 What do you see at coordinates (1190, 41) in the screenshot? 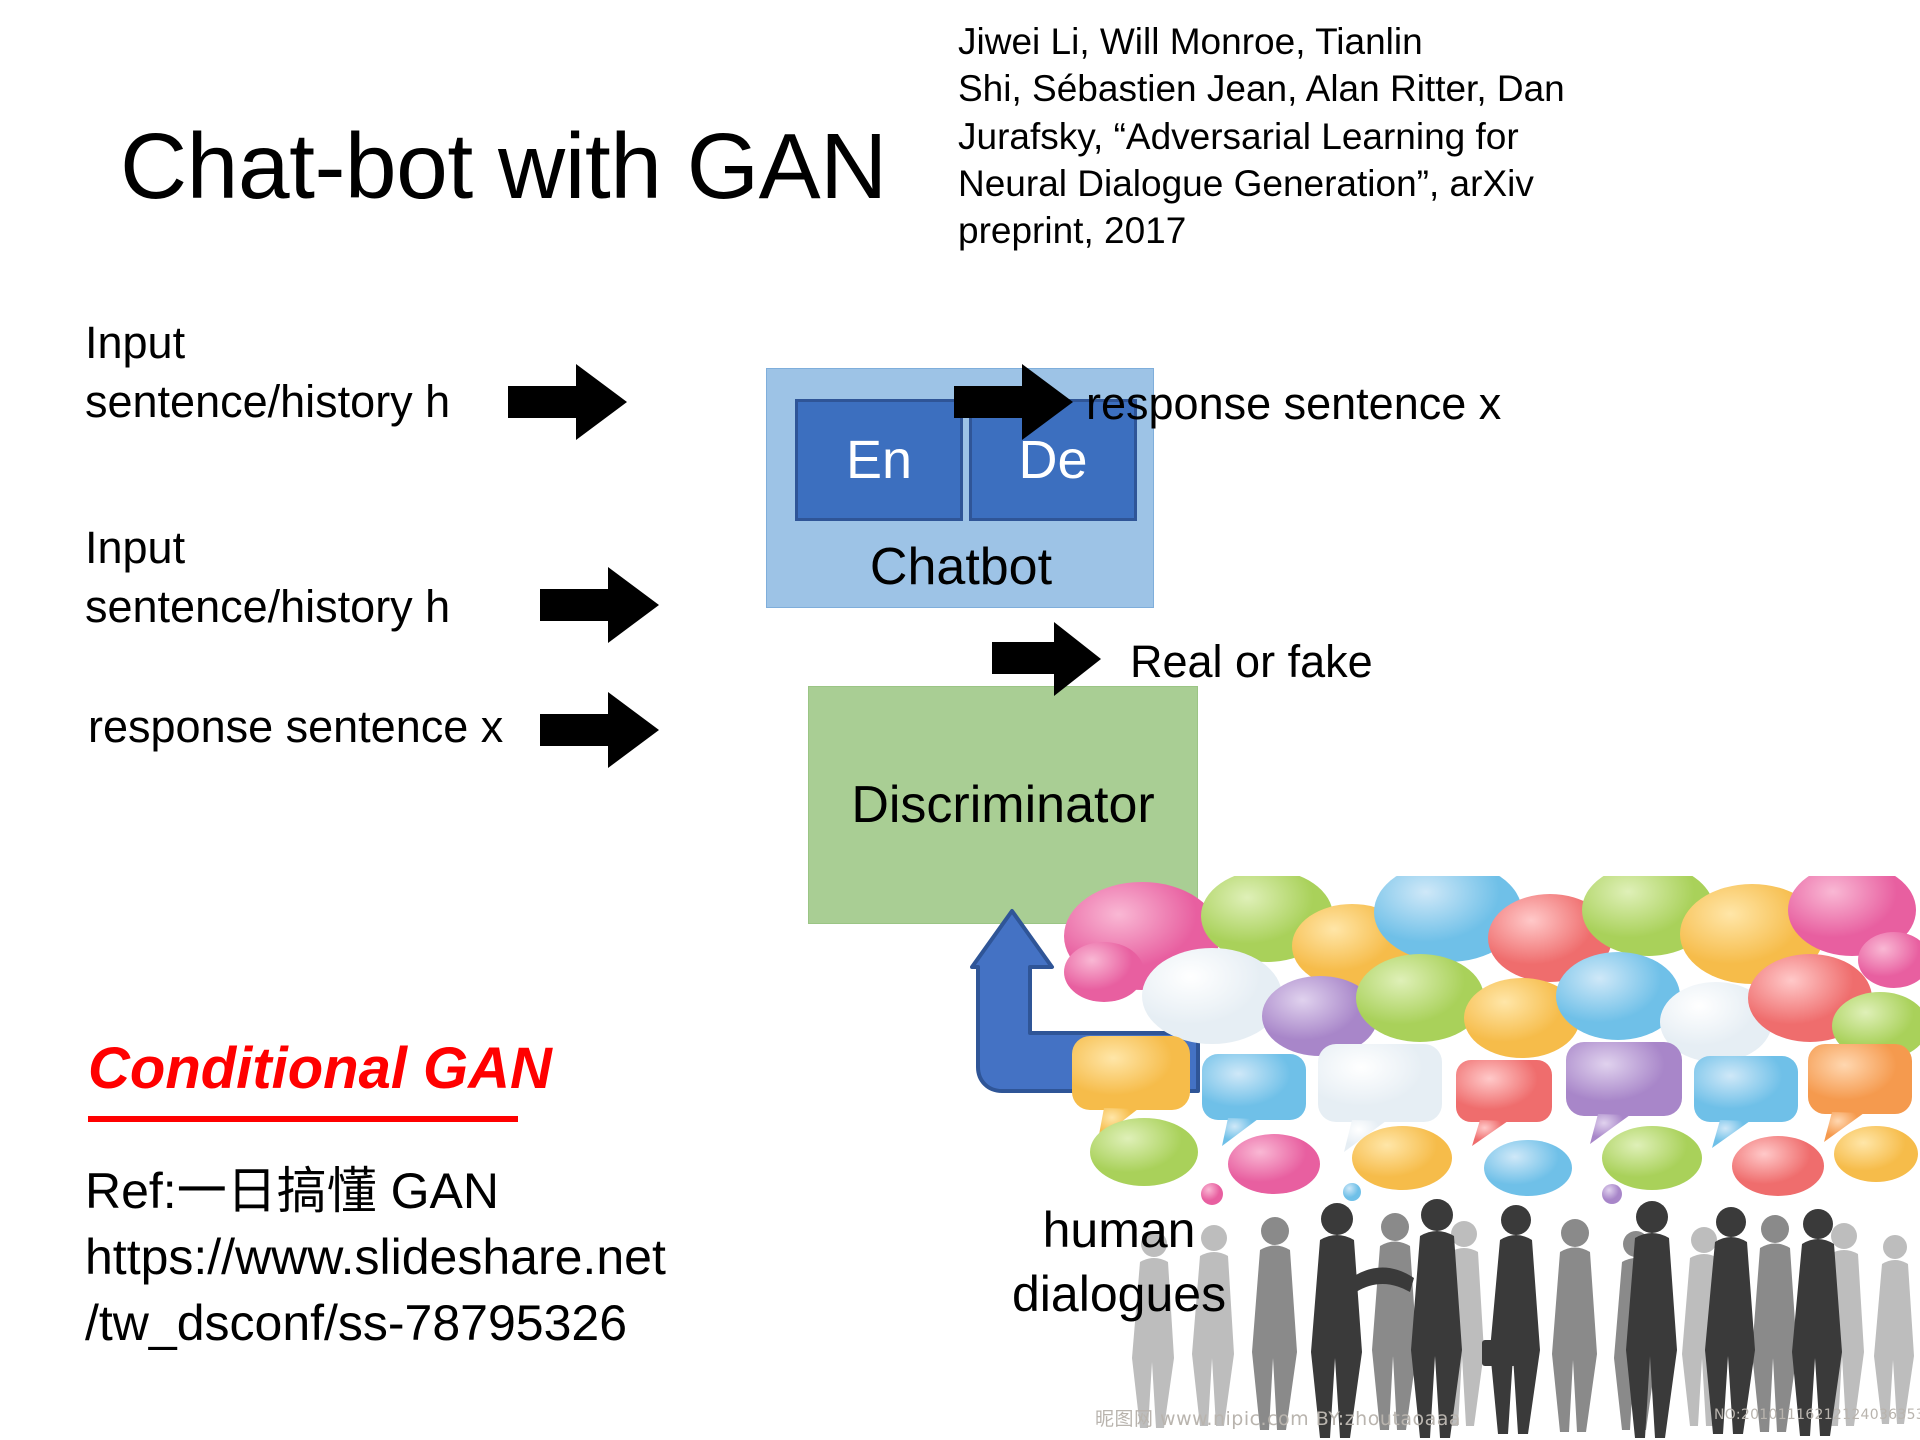
I see `citation-line: Jiwei Li, Will Monroe, Tianlin` at bounding box center [1190, 41].